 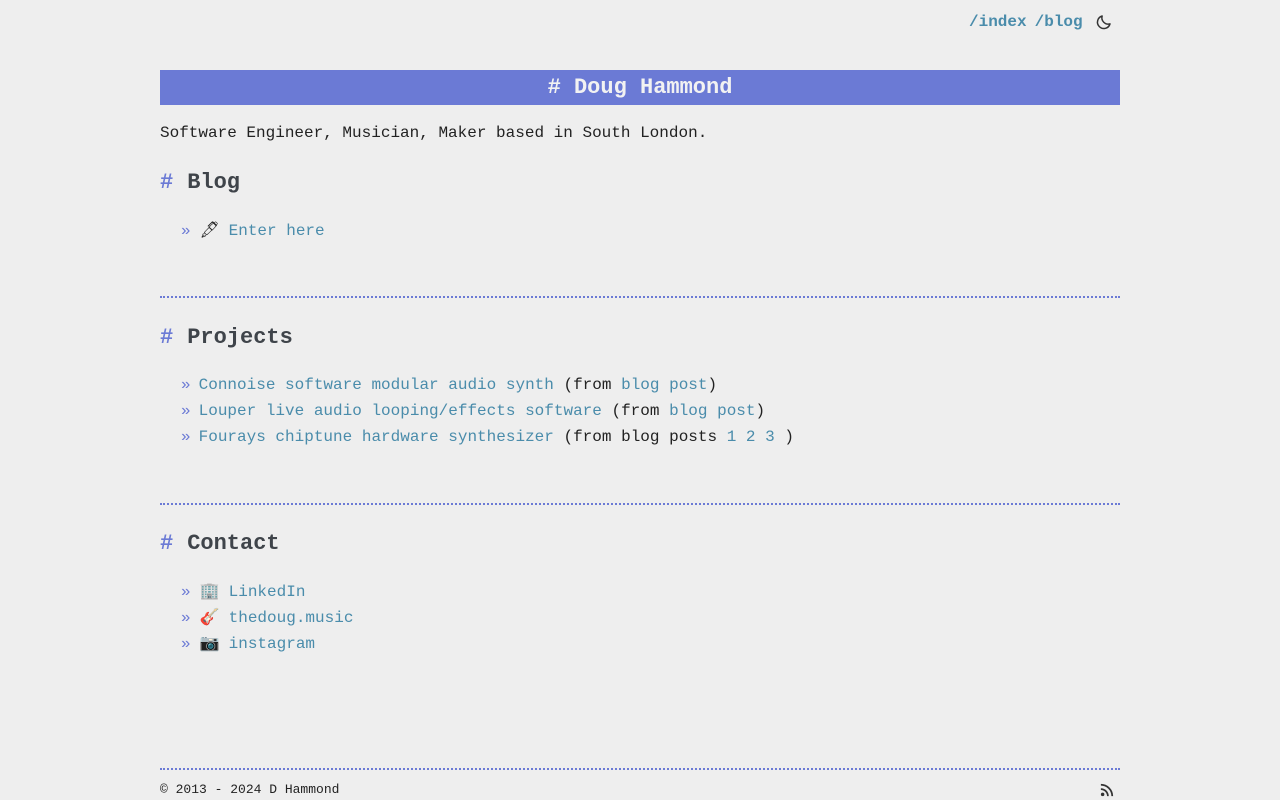 I want to click on contact-list: » 🏢 LinkedIn » 🎸 thedoug.music » 📷 instagram, so click(x=267, y=617).